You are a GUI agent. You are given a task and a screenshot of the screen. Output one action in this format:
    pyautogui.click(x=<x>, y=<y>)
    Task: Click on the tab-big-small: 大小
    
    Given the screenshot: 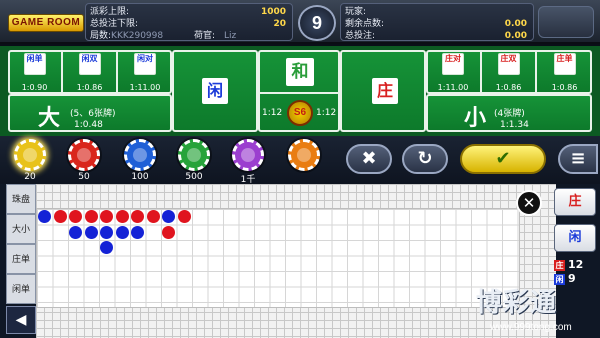 What is the action you would take?
    pyautogui.click(x=21, y=229)
    